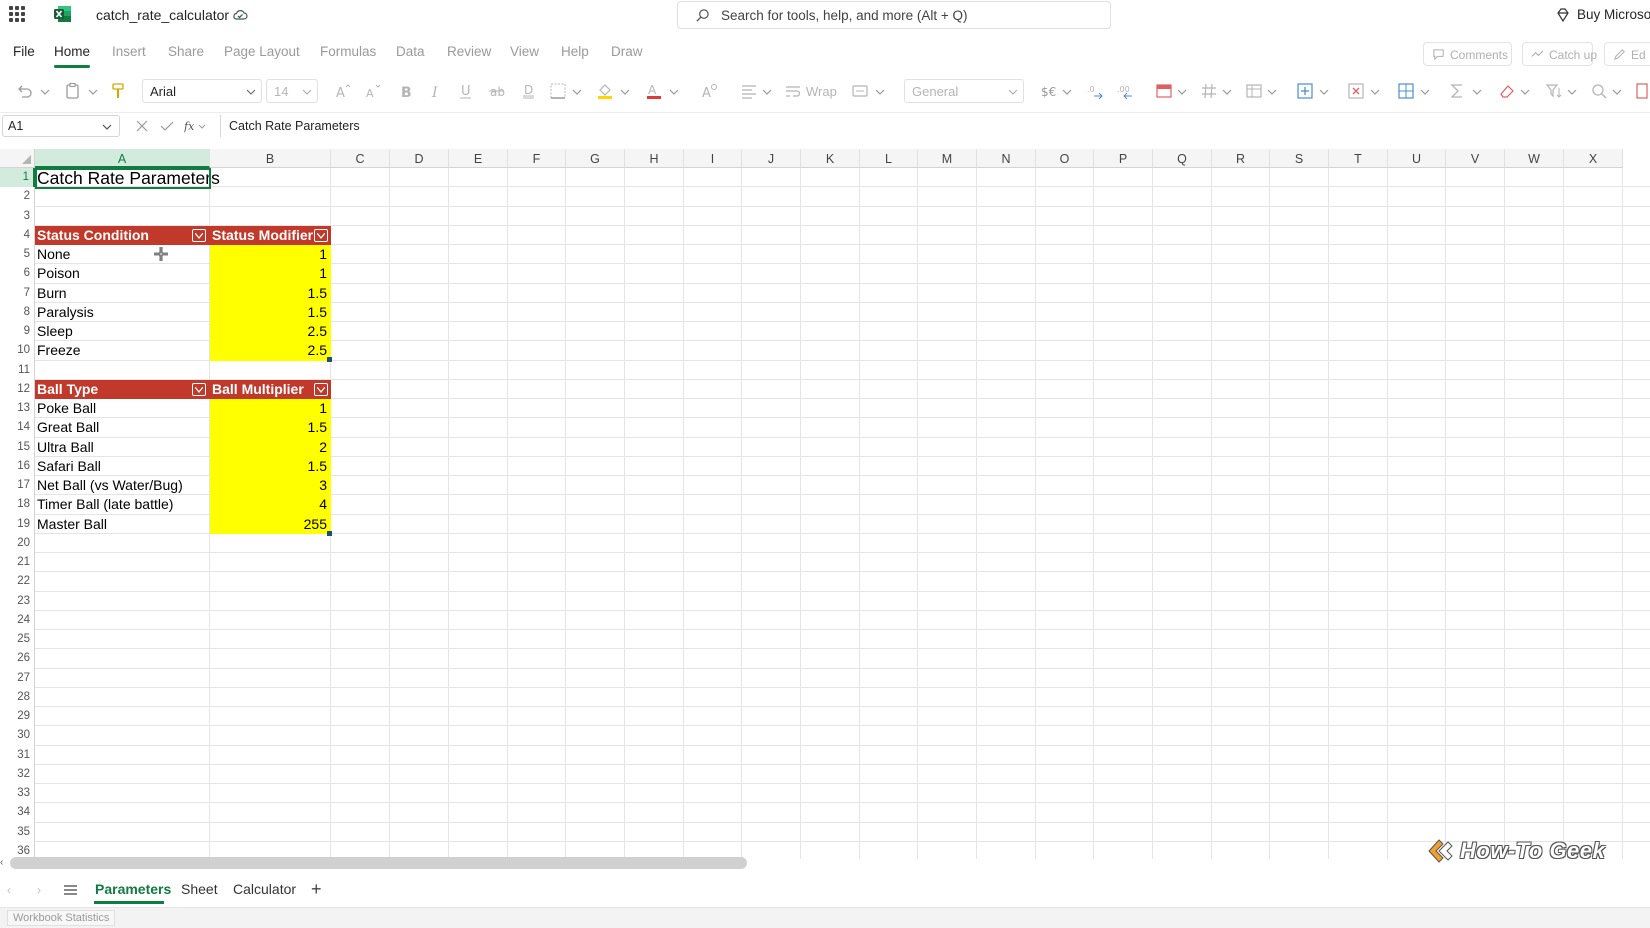 The image size is (1650, 928). Describe the element at coordinates (122, 427) in the screenshot. I see `ball-name-cell: Great Ball` at that location.